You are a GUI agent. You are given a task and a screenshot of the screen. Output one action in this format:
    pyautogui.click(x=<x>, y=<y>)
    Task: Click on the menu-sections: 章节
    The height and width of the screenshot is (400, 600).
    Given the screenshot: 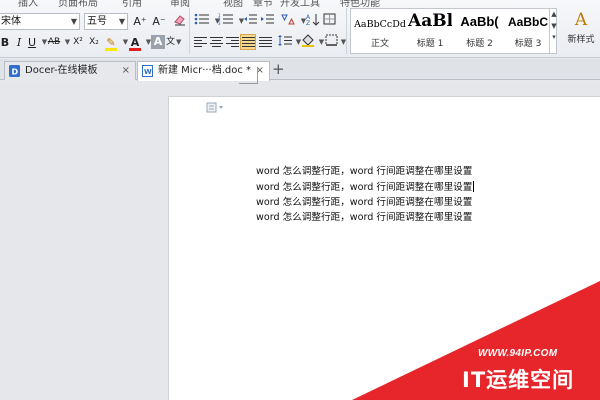 What is the action you would take?
    pyautogui.click(x=263, y=4)
    